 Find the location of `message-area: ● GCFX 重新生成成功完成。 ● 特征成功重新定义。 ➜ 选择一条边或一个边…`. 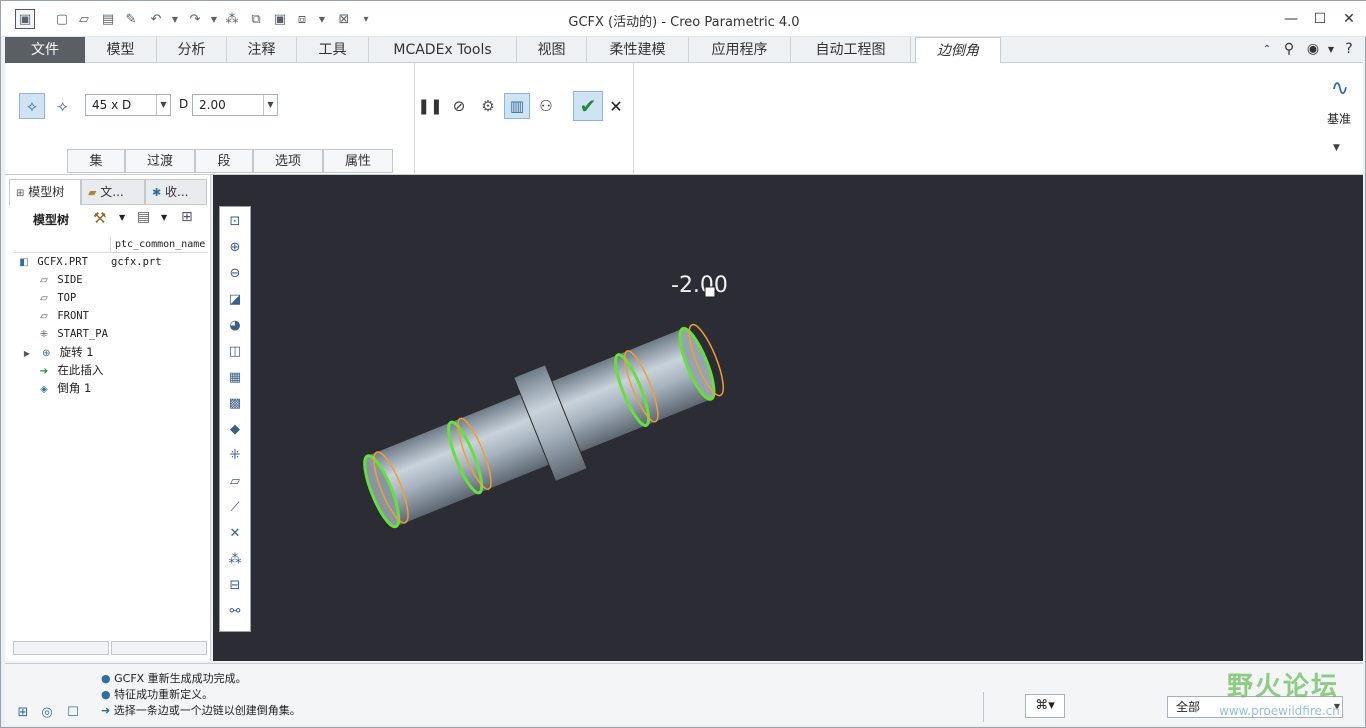

message-area: ● GCFX 重新生成成功完成。 ● 特征成功重新定义。 ➜ 选择一条边或一个边… is located at coordinates (684, 694).